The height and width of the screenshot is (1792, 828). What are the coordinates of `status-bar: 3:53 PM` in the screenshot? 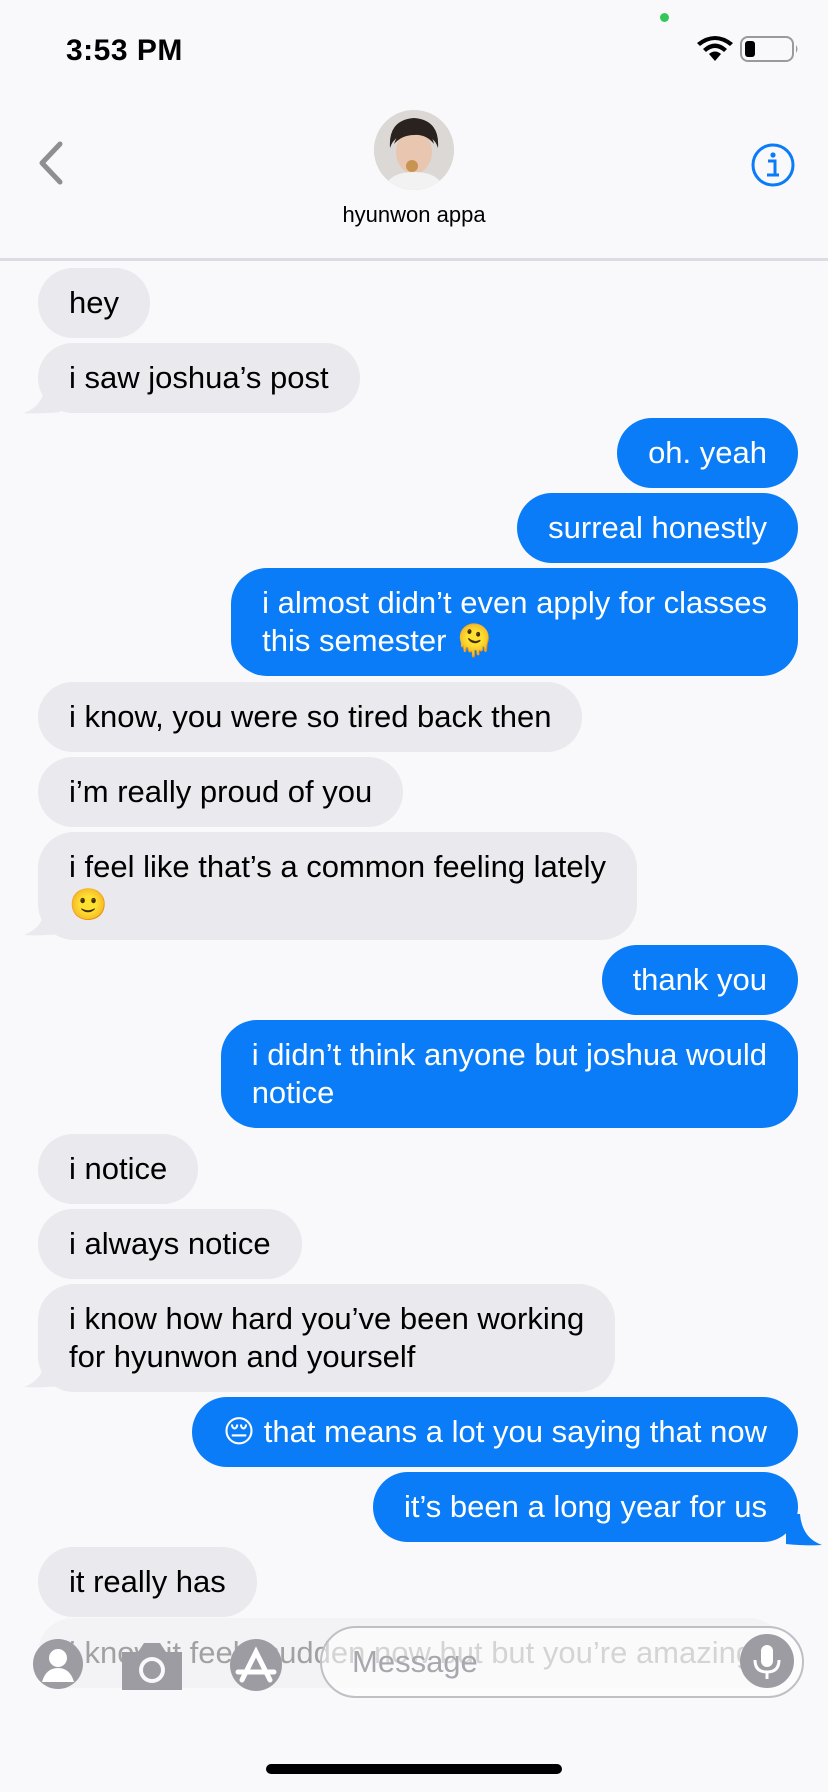 It's located at (414, 48).